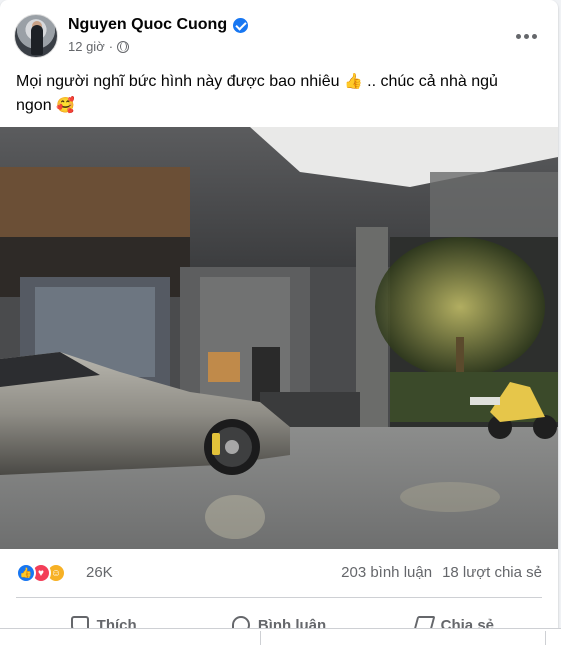 The height and width of the screenshot is (647, 561). What do you see at coordinates (279, 573) in the screenshot?
I see `post-stats: 👍 ♥ ☺ 26K 203 bình luận 18 lượt chia sẻ` at bounding box center [279, 573].